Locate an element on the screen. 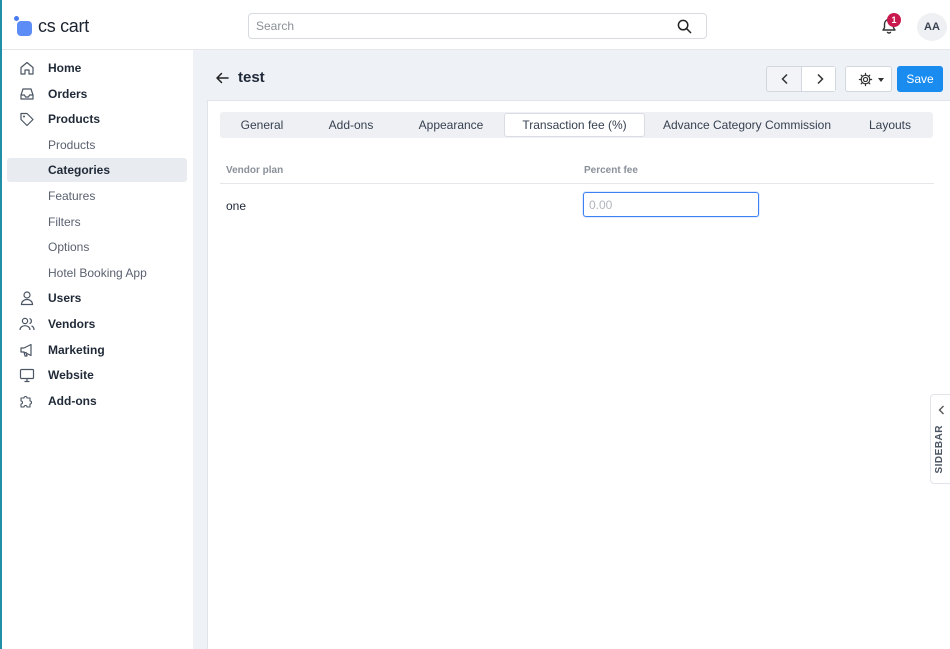  sidebar-item-label: Vendors is located at coordinates (72, 324).